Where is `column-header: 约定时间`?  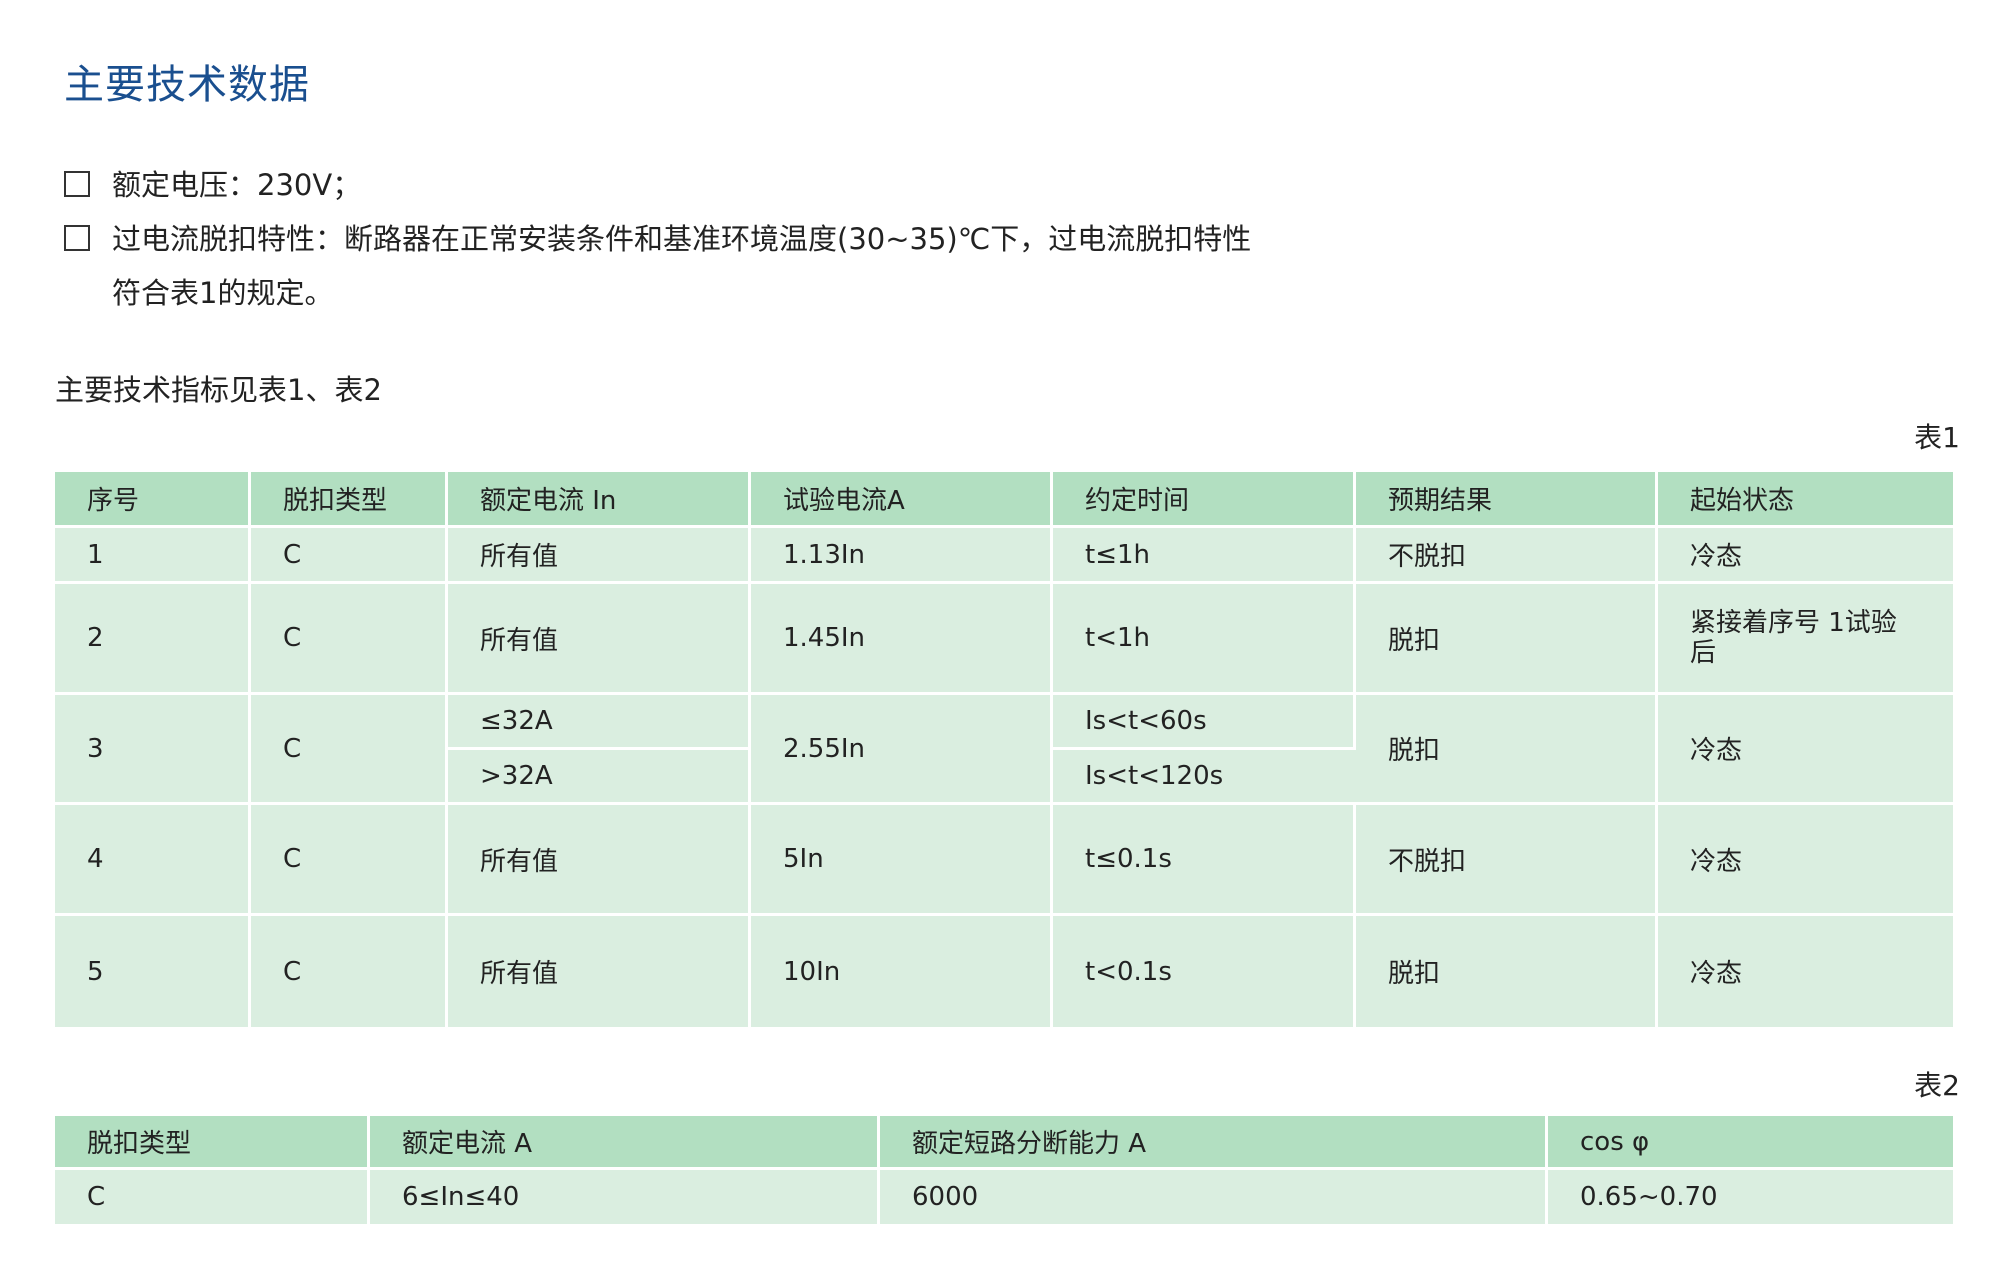
column-header: 约定时间 is located at coordinates (1204, 500).